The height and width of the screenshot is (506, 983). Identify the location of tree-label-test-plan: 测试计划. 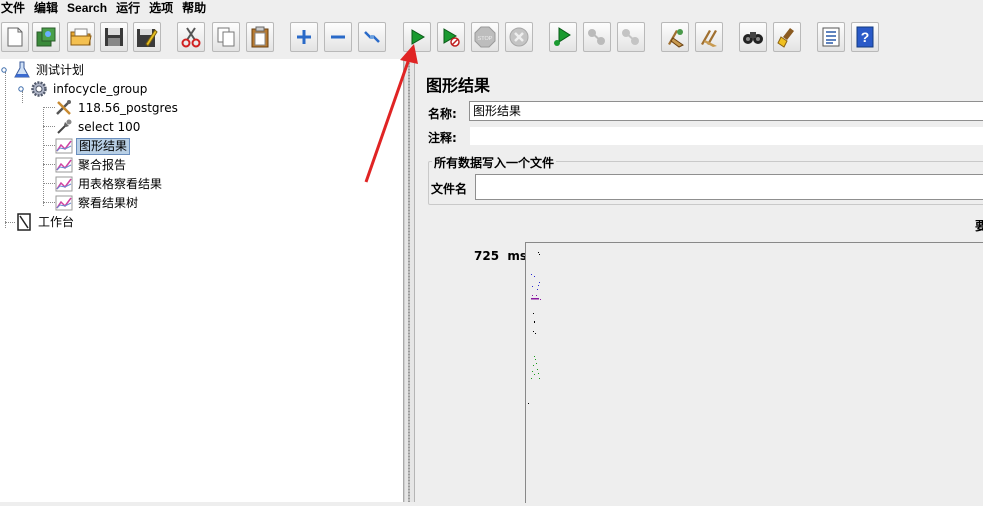
(60, 69).